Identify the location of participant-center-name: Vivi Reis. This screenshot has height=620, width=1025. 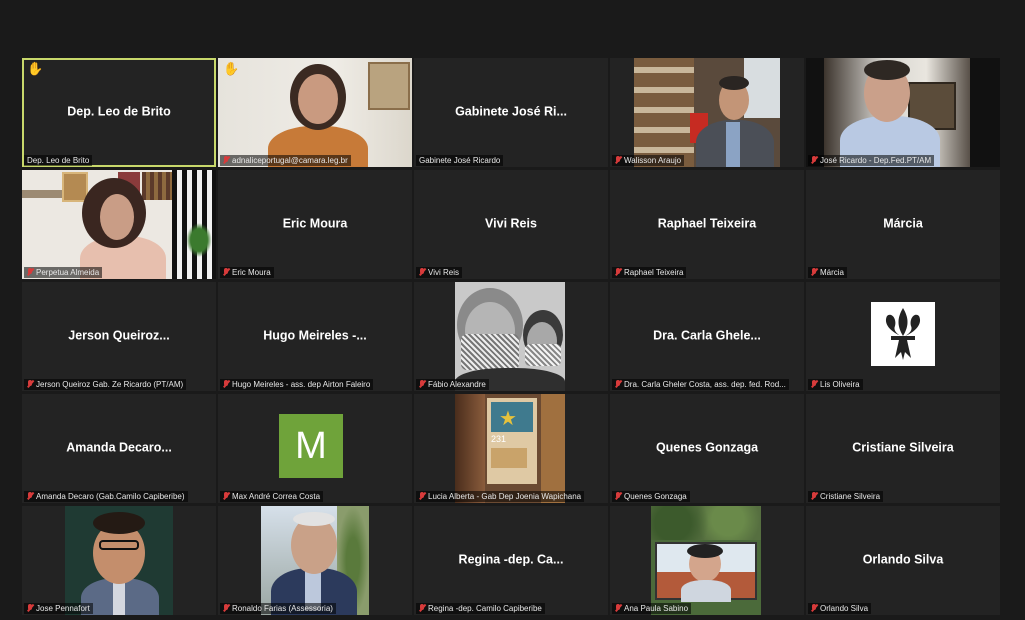
(511, 223).